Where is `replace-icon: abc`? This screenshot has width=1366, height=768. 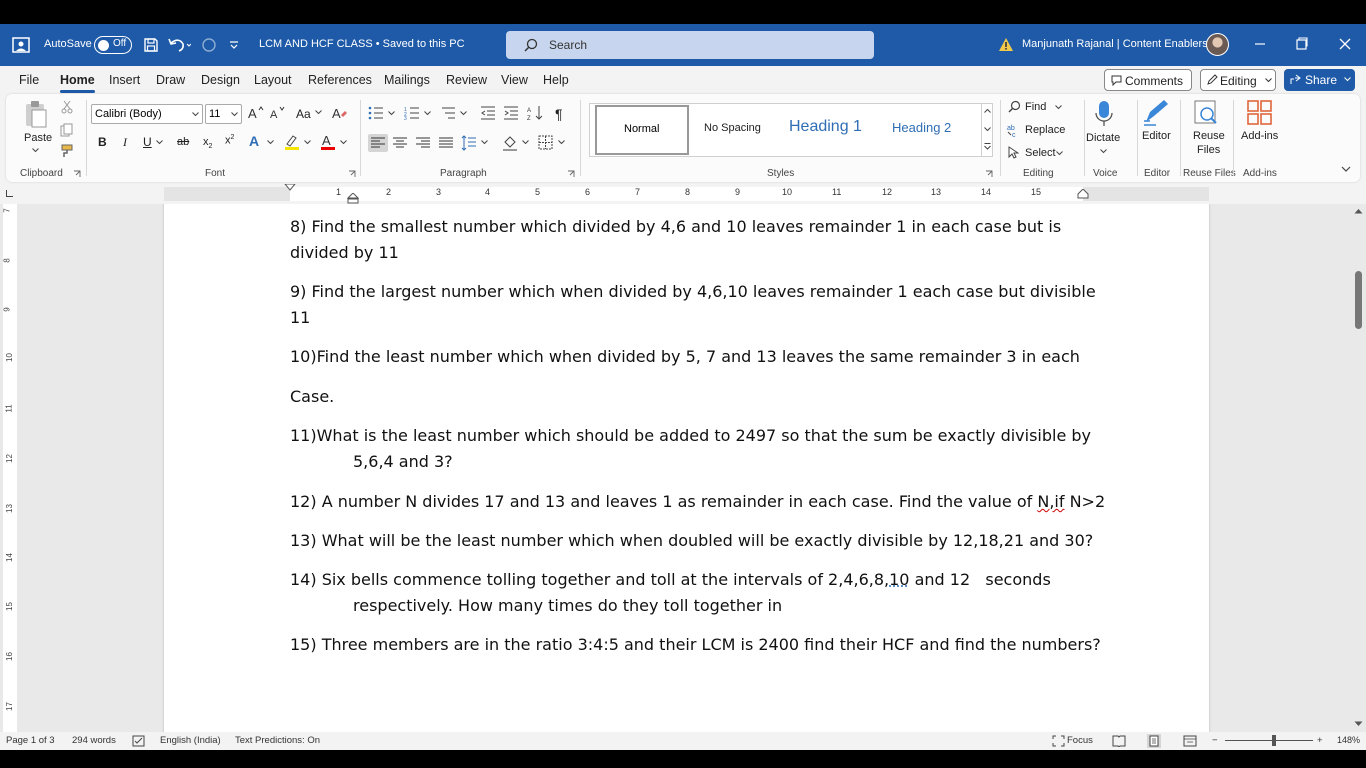 replace-icon: abc is located at coordinates (1014, 130).